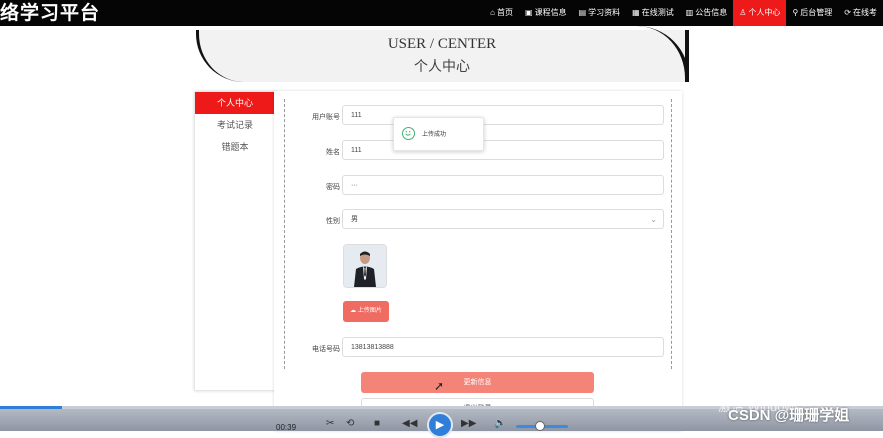 Image resolution: width=883 pixels, height=438 pixels. What do you see at coordinates (816, 12) in the screenshot?
I see `nav-item-label: 后台管理` at bounding box center [816, 12].